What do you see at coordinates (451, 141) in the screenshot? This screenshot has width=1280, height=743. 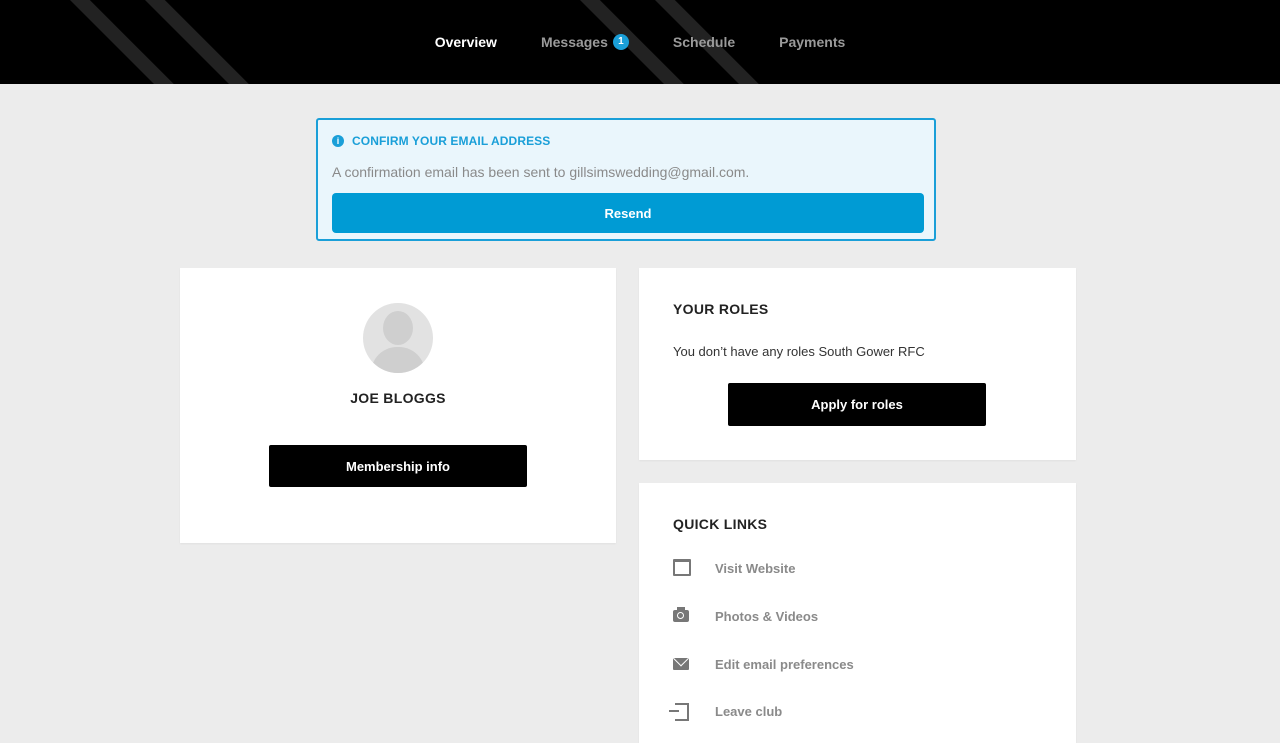 I see `alert-title-text: CONFIRM YOUR EMAIL ADDRESS` at bounding box center [451, 141].